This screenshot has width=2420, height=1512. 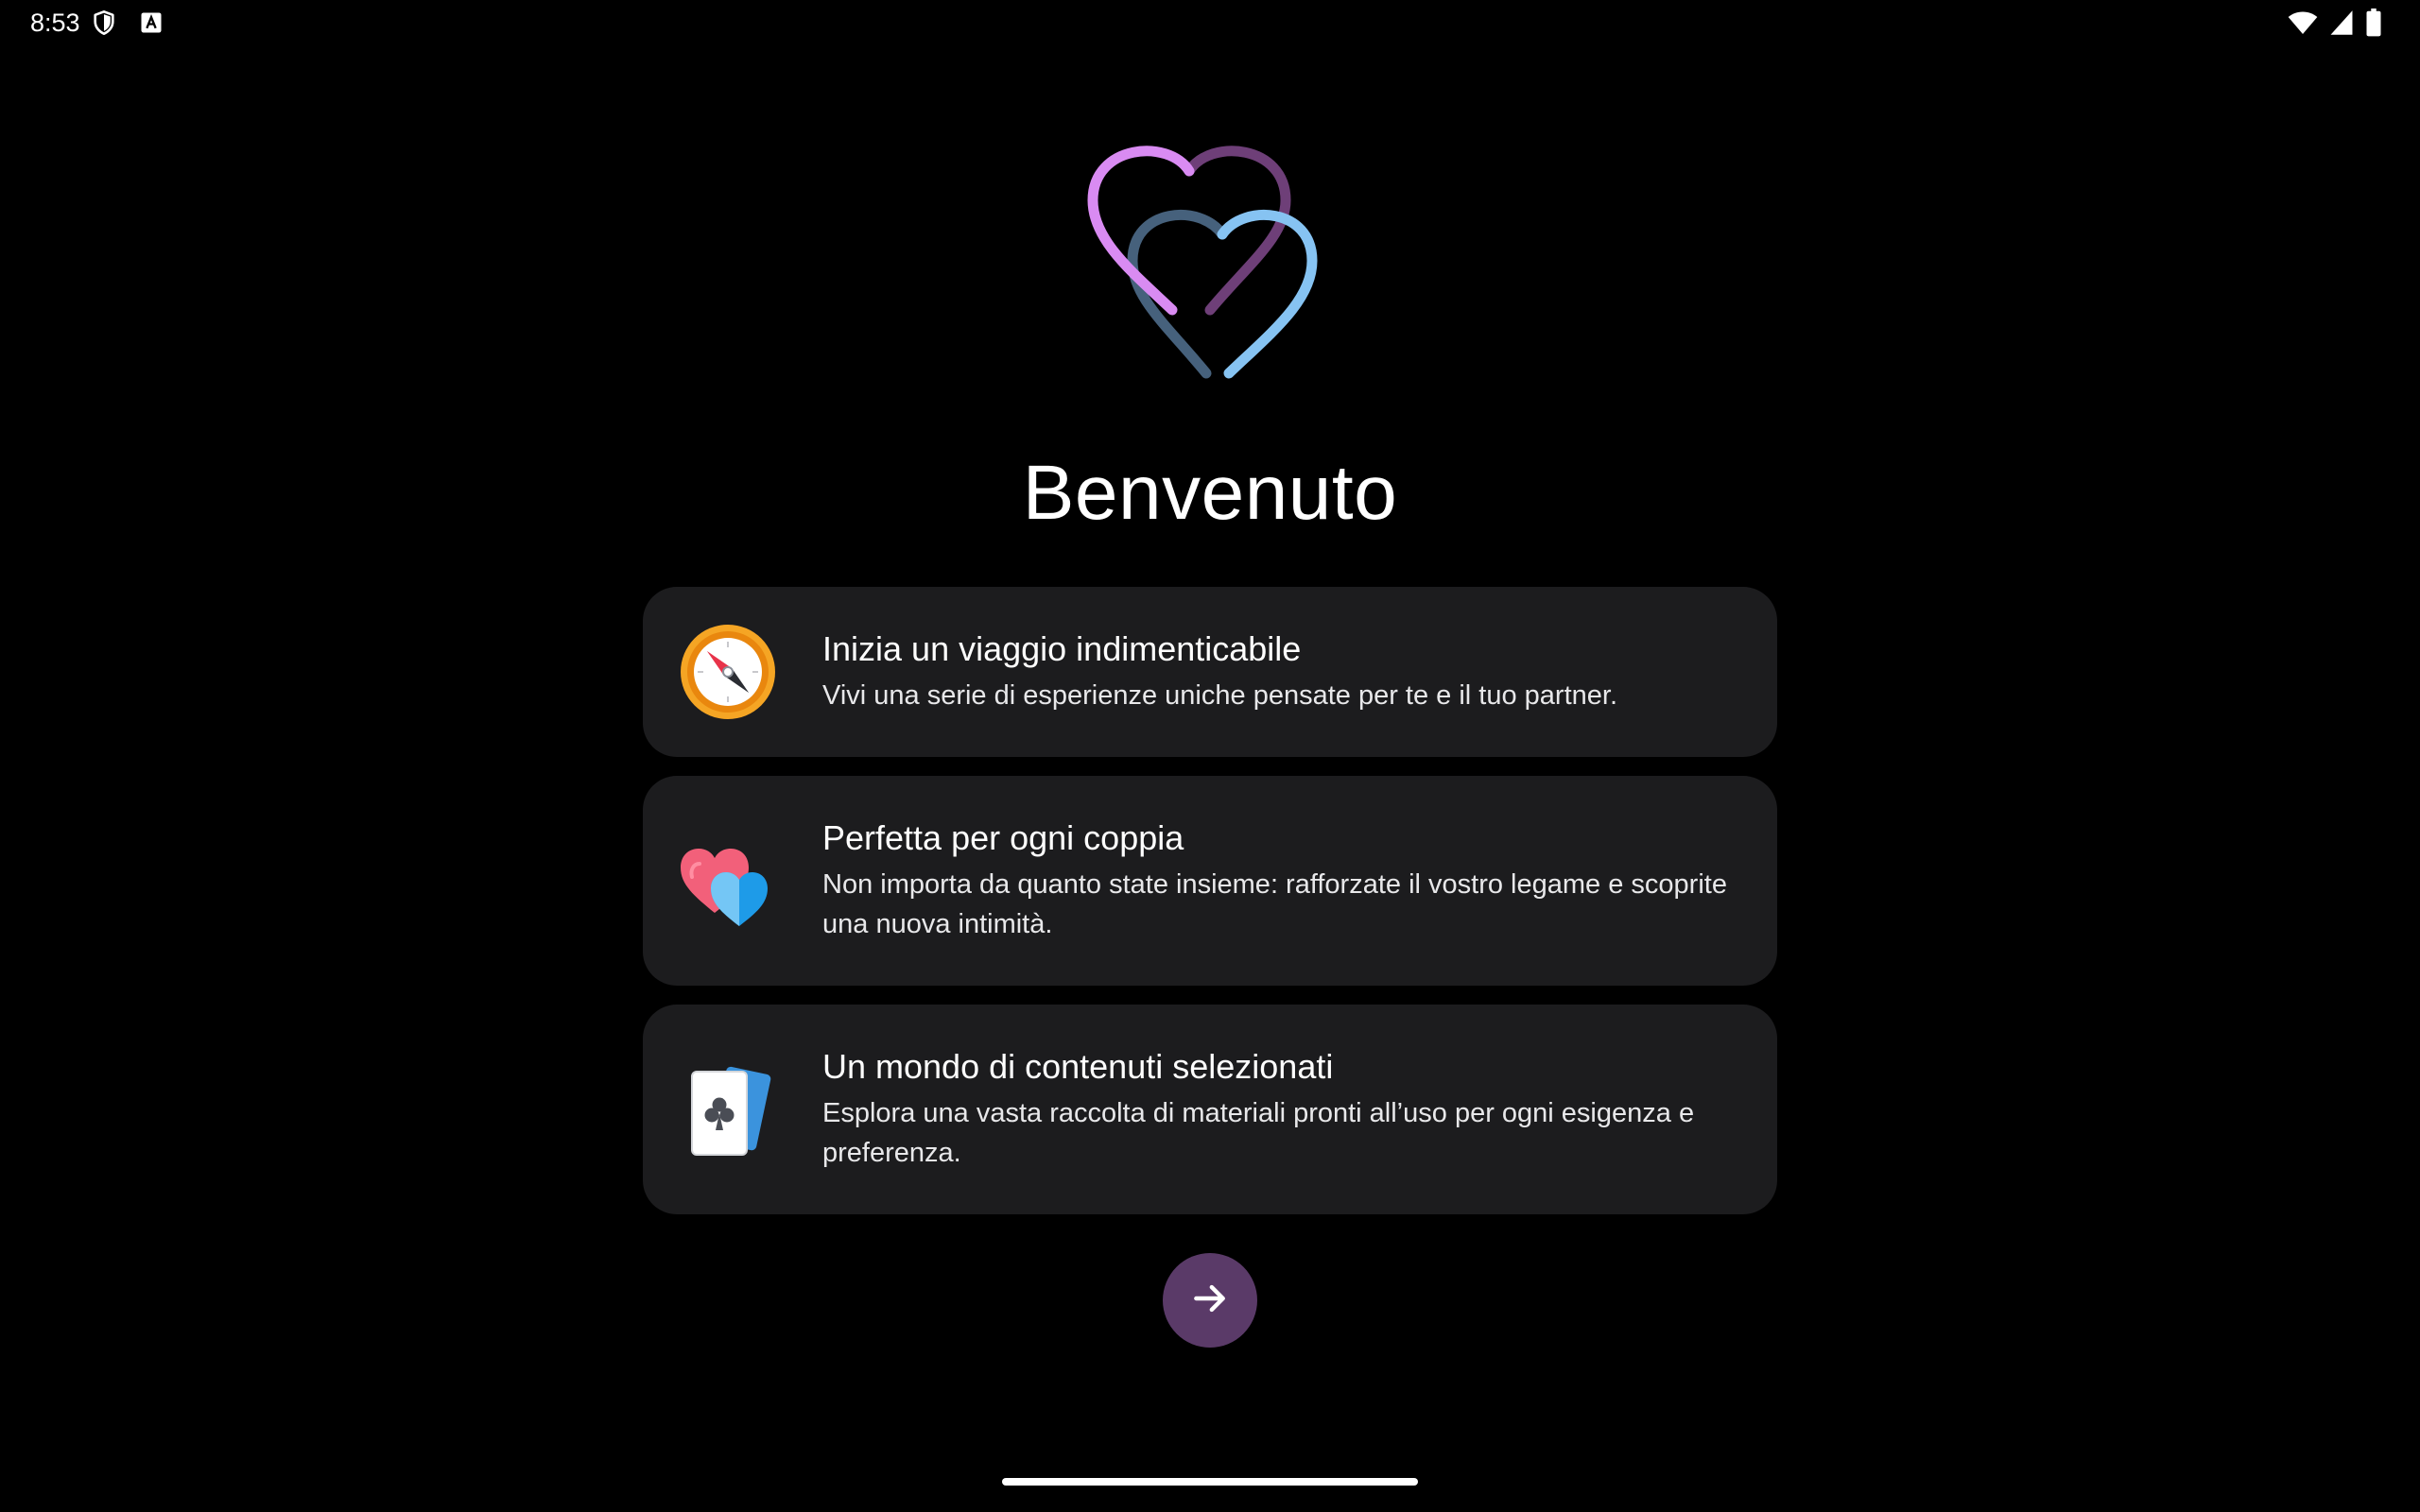 What do you see at coordinates (1003, 837) in the screenshot?
I see `feature-title: Perfetta per ogni coppia` at bounding box center [1003, 837].